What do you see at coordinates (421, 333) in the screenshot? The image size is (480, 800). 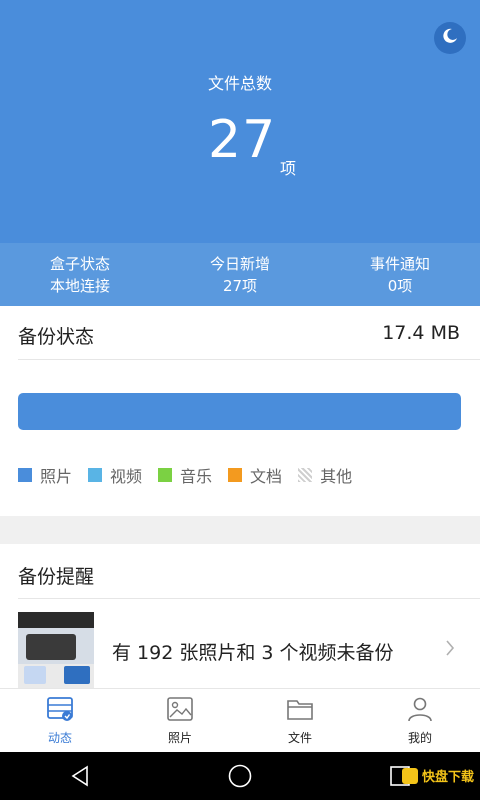 I see `backup-size: 17.4 MB` at bounding box center [421, 333].